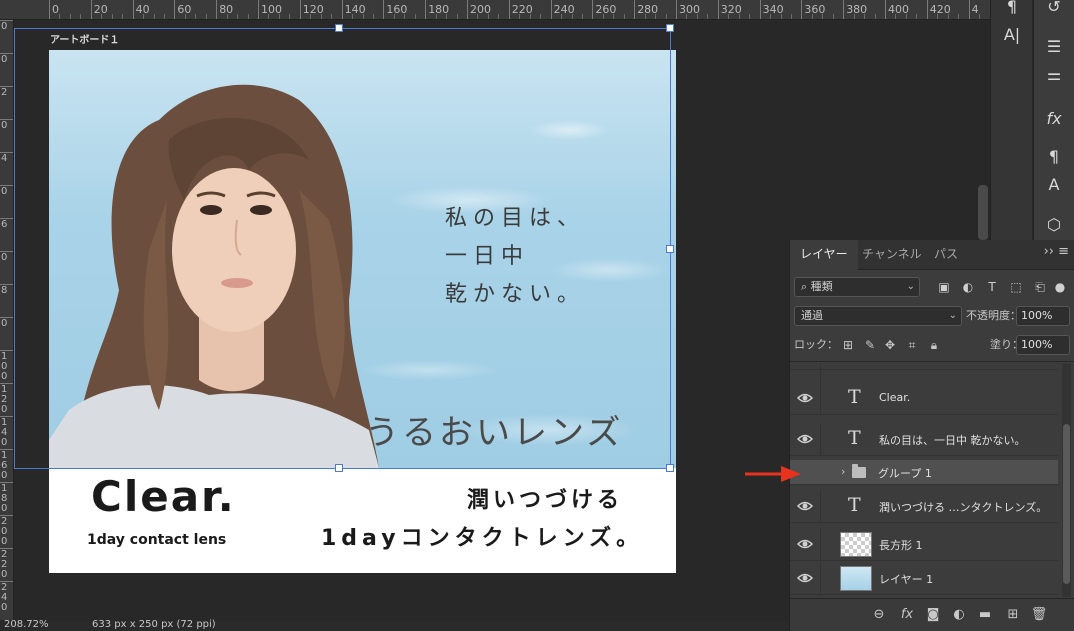 This screenshot has width=1074, height=631. I want to click on lock-transparent-icon: ⊞, so click(848, 345).